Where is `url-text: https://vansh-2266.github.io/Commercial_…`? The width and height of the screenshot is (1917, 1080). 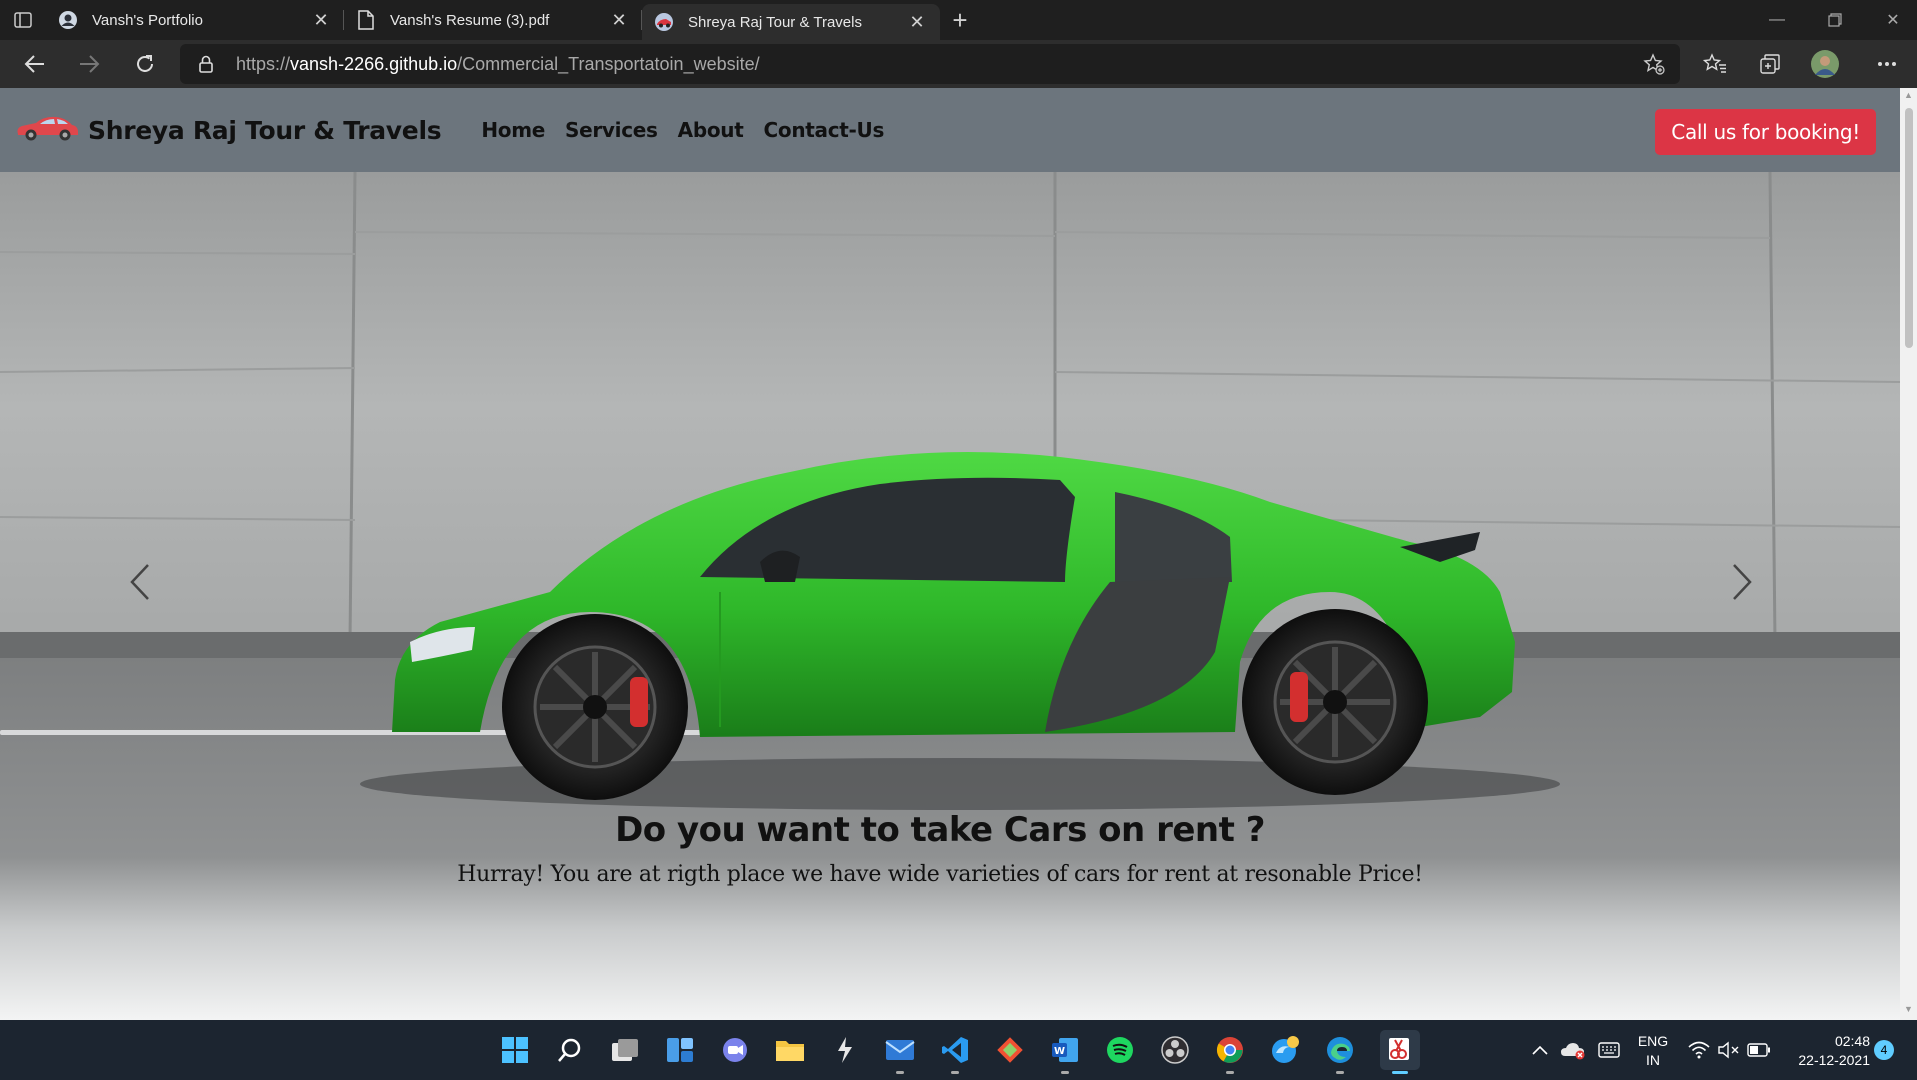 url-text: https://vansh-2266.github.io/Commercial_… is located at coordinates (498, 63).